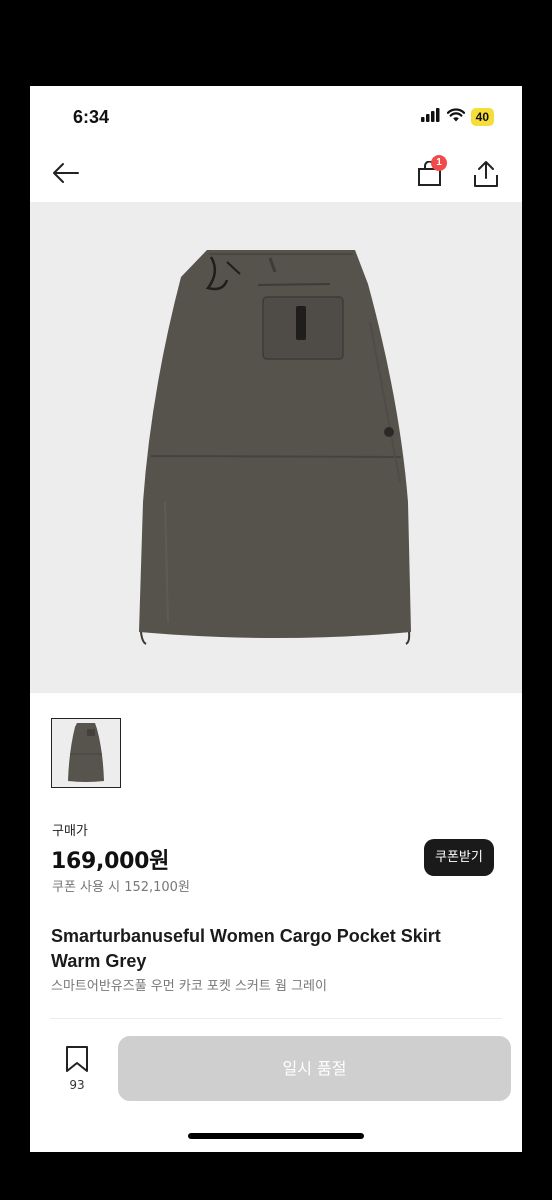  What do you see at coordinates (486, 176) in the screenshot?
I see `share-icon` at bounding box center [486, 176].